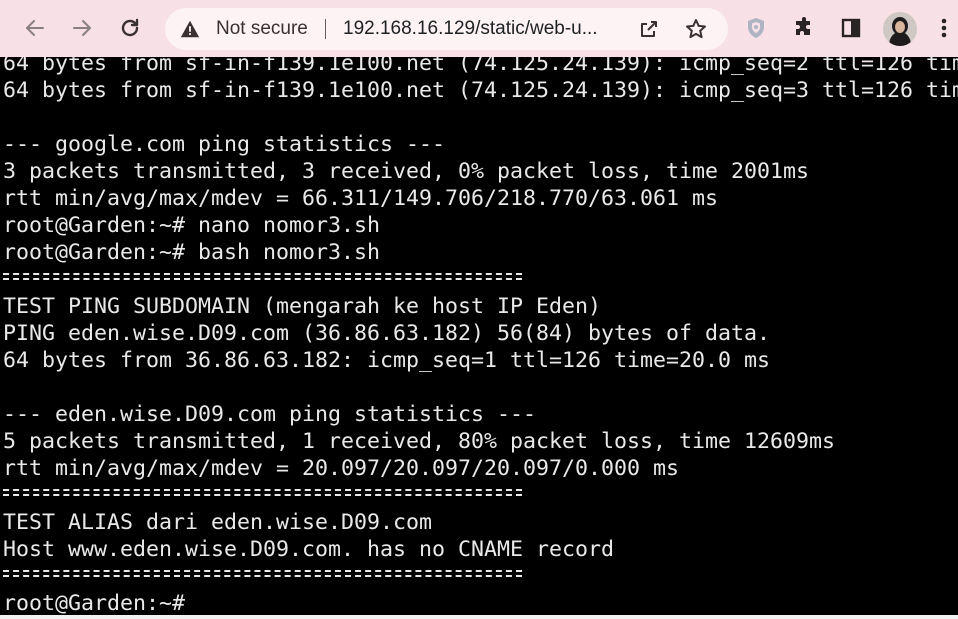 This screenshot has height=619, width=958. Describe the element at coordinates (192, 225) in the screenshot. I see `terminal-line: root@Garden:~# nano nomor3.sh` at that location.